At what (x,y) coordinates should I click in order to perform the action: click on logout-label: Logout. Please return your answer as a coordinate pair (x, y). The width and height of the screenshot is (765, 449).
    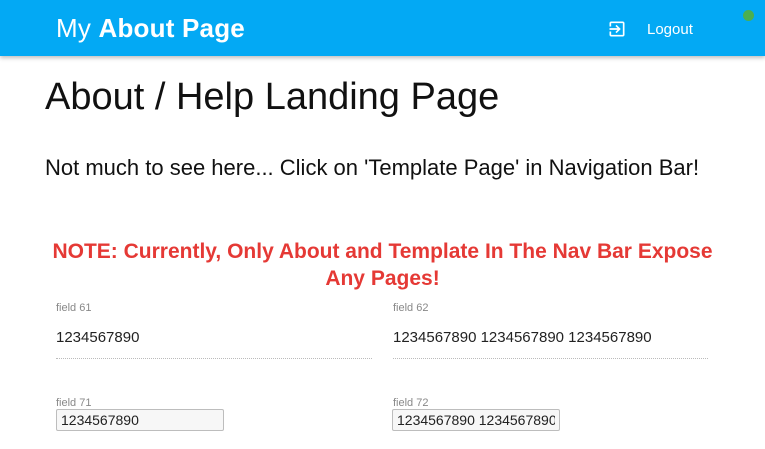
    Looking at the image, I should click on (670, 29).